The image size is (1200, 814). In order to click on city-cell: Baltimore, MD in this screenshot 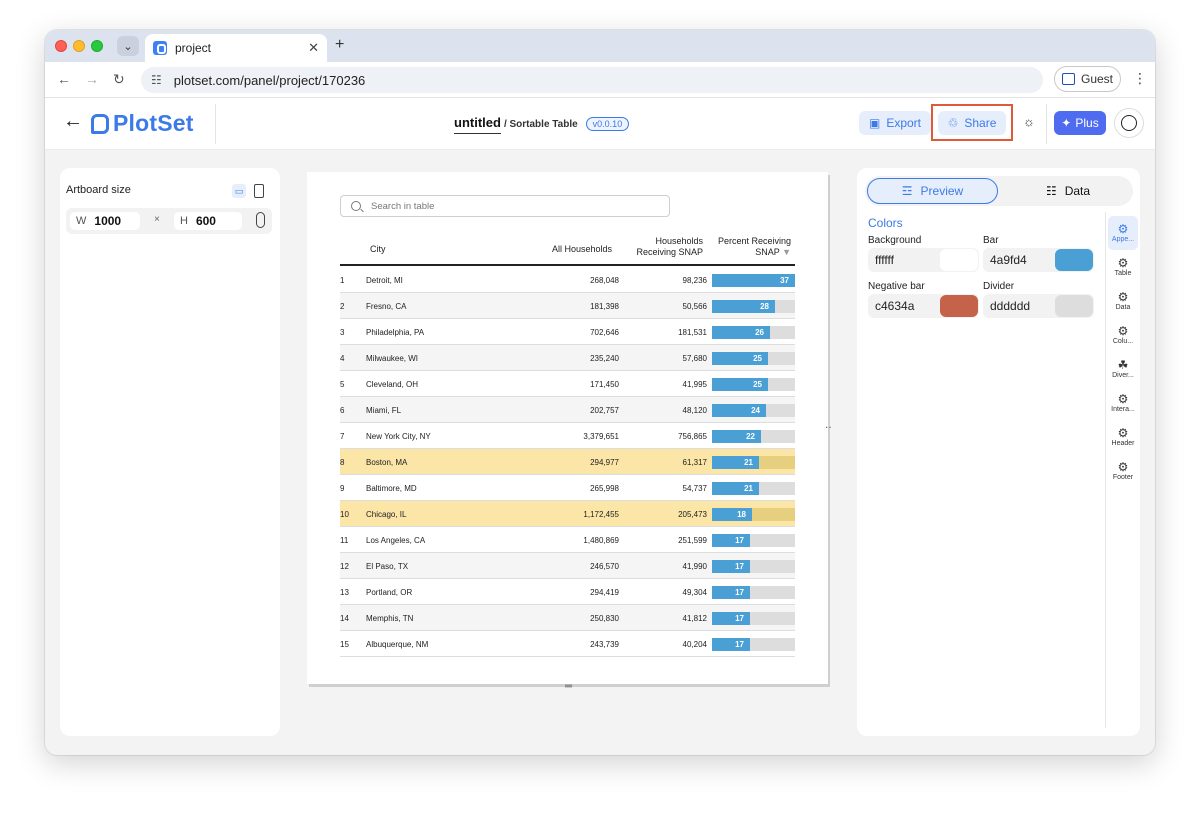, I will do `click(391, 488)`.